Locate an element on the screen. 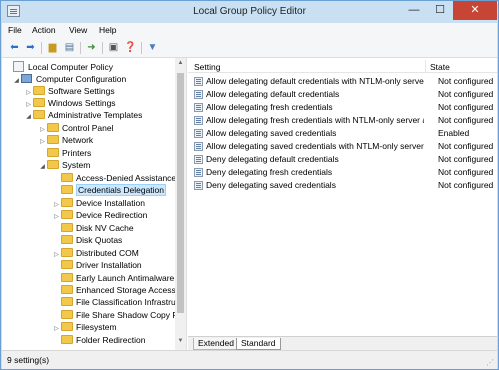  tree-item-access-denied-assistance: Access-Denied Assistance is located at coordinates (114, 178).